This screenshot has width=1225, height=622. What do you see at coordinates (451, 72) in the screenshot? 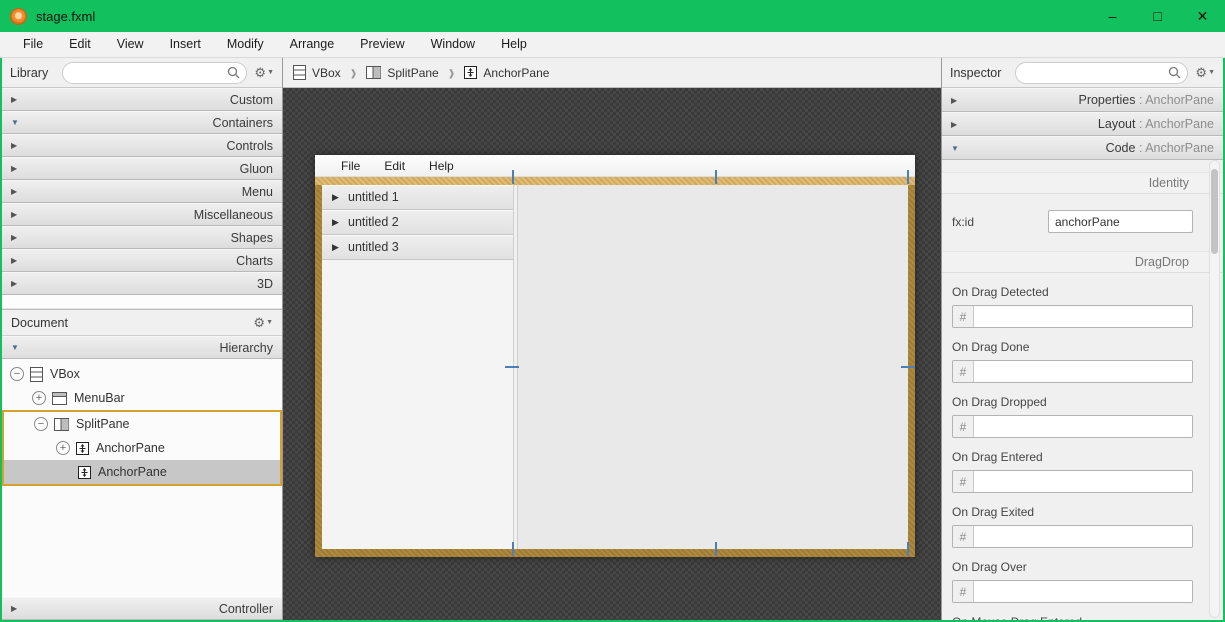
I see `chevron-right-icon: ›` at bounding box center [451, 72].